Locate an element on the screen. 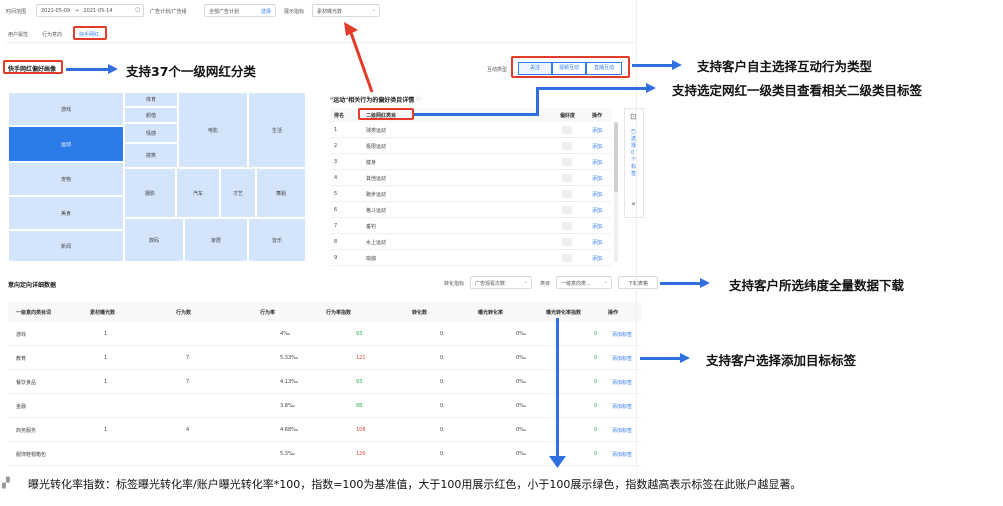 The height and width of the screenshot is (506, 1003). plan-select-link: 选择 is located at coordinates (266, 11).